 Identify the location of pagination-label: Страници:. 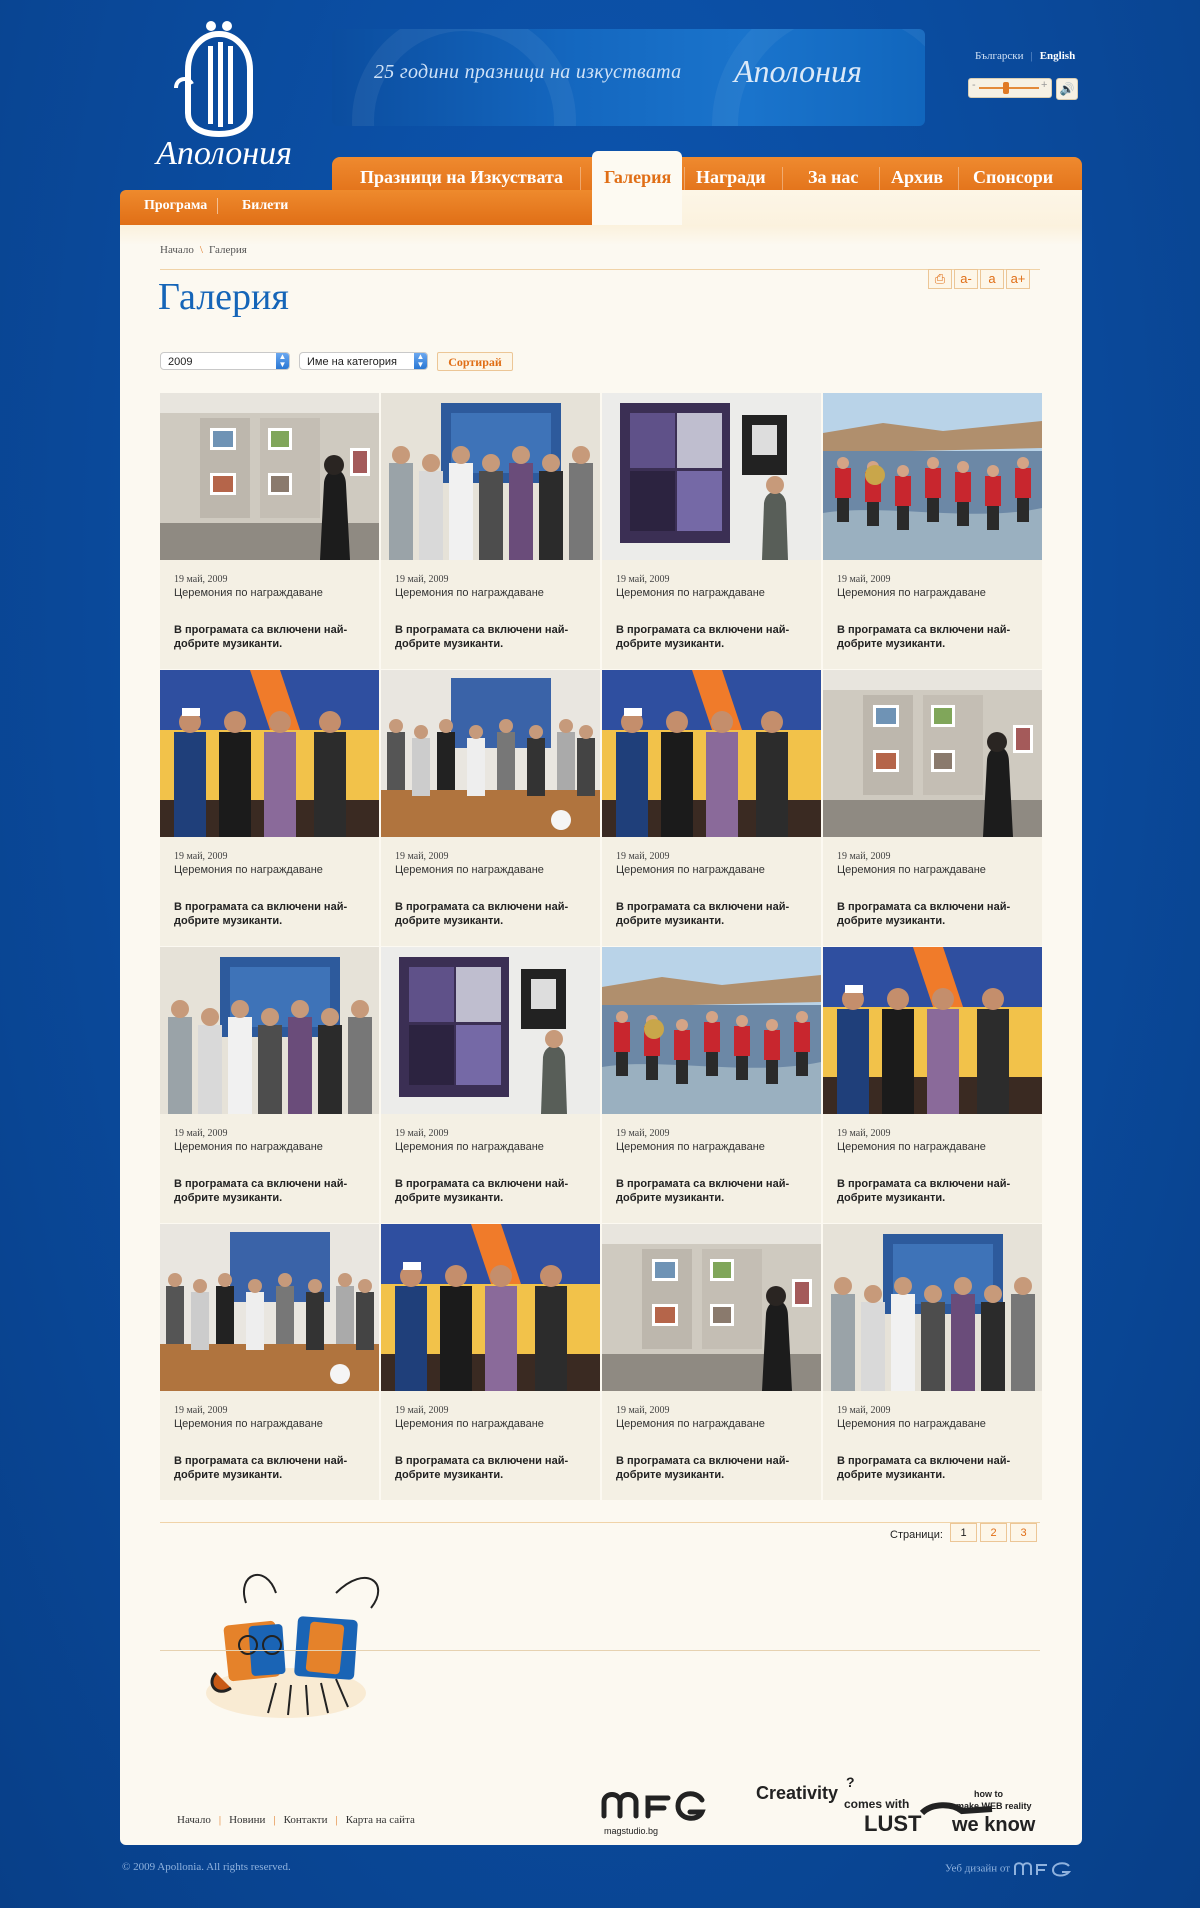
(916, 1535).